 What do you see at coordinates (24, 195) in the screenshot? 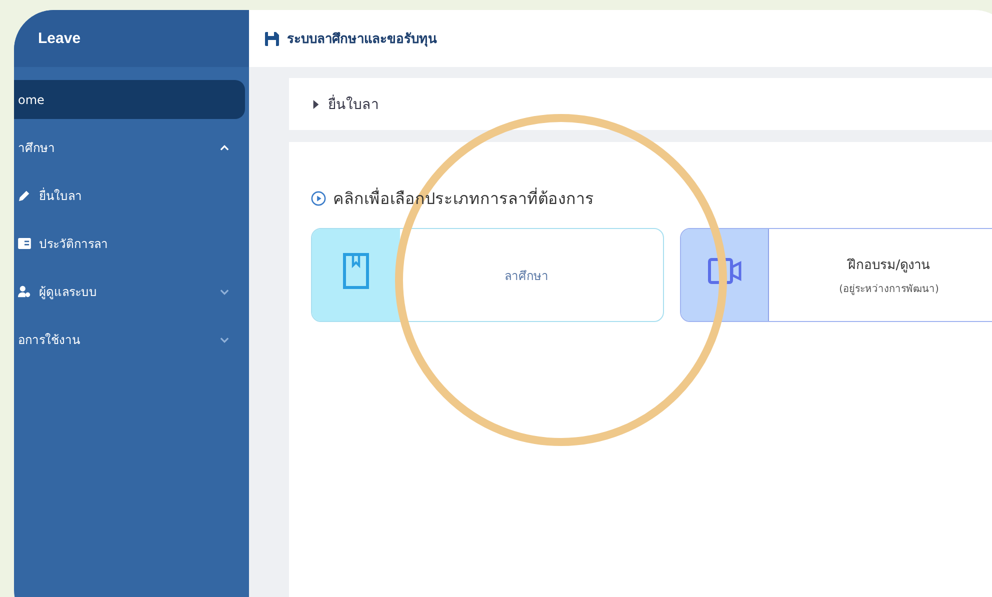
I see `pencil-icon` at bounding box center [24, 195].